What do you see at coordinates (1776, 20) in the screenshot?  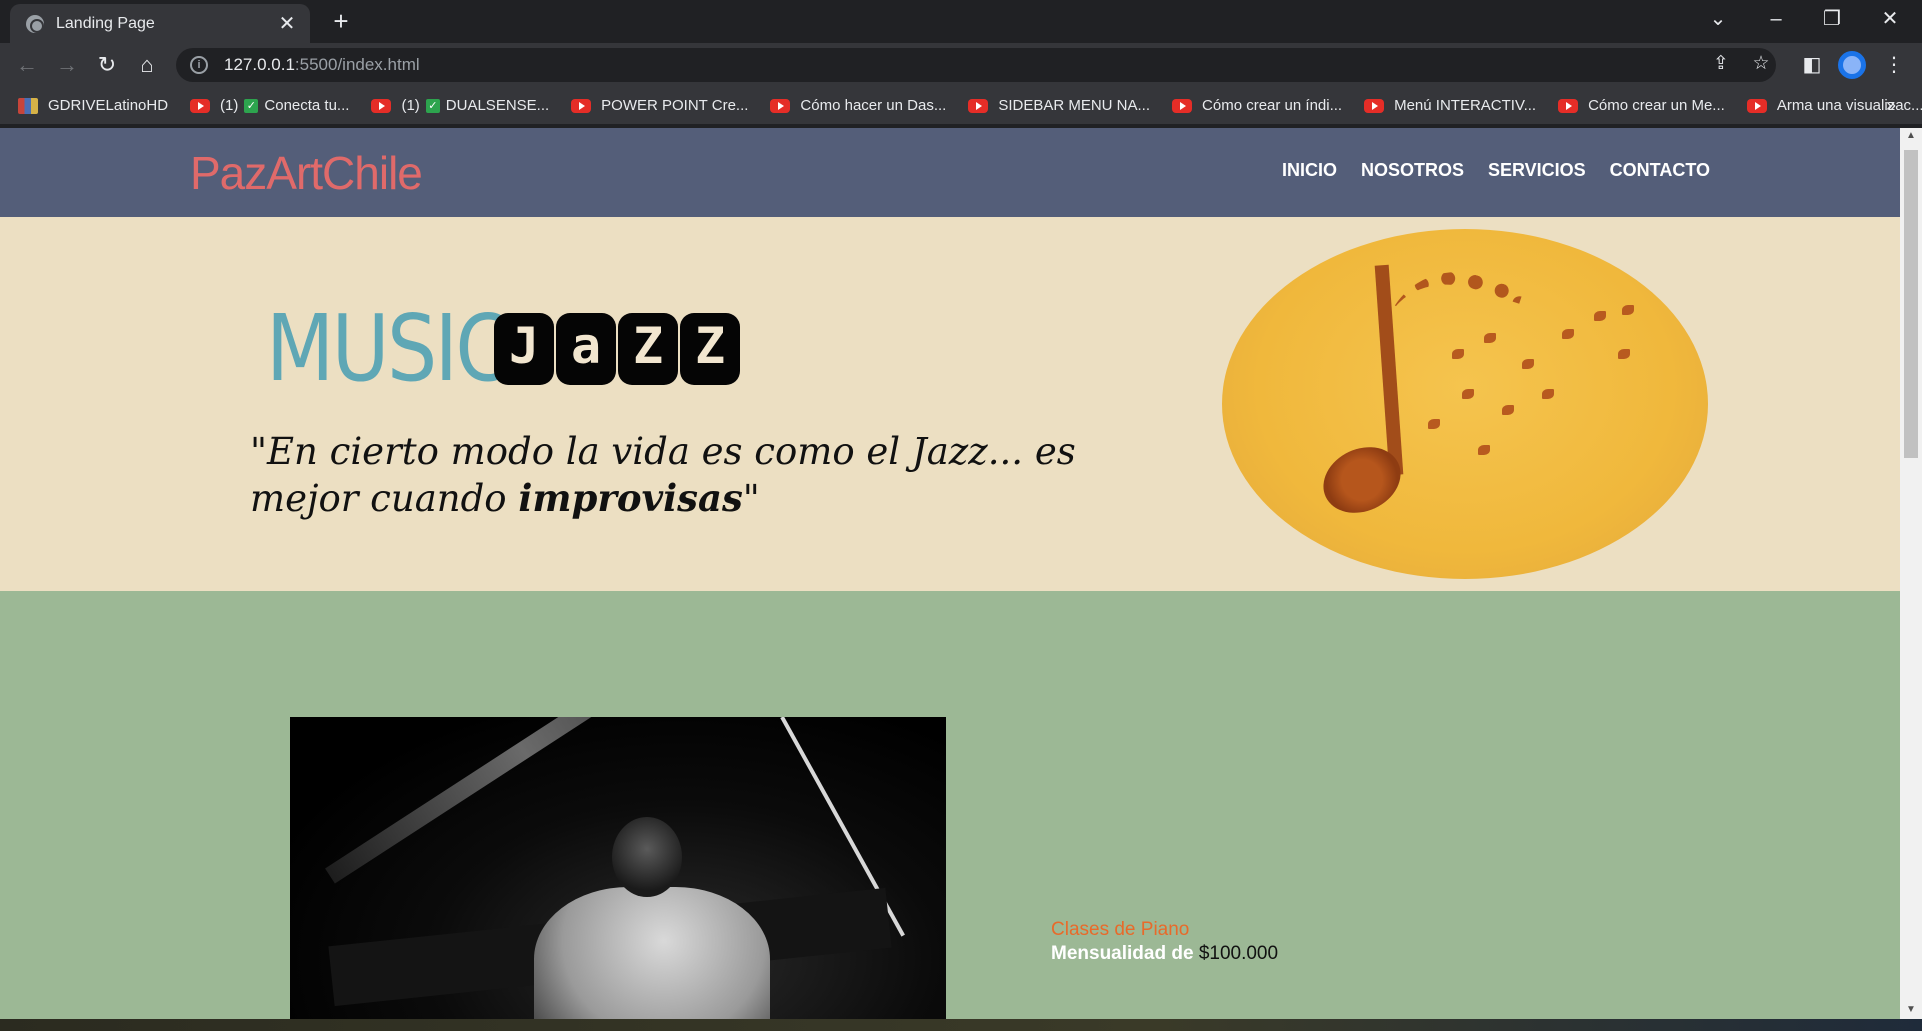 I see `minimize-button: –` at bounding box center [1776, 20].